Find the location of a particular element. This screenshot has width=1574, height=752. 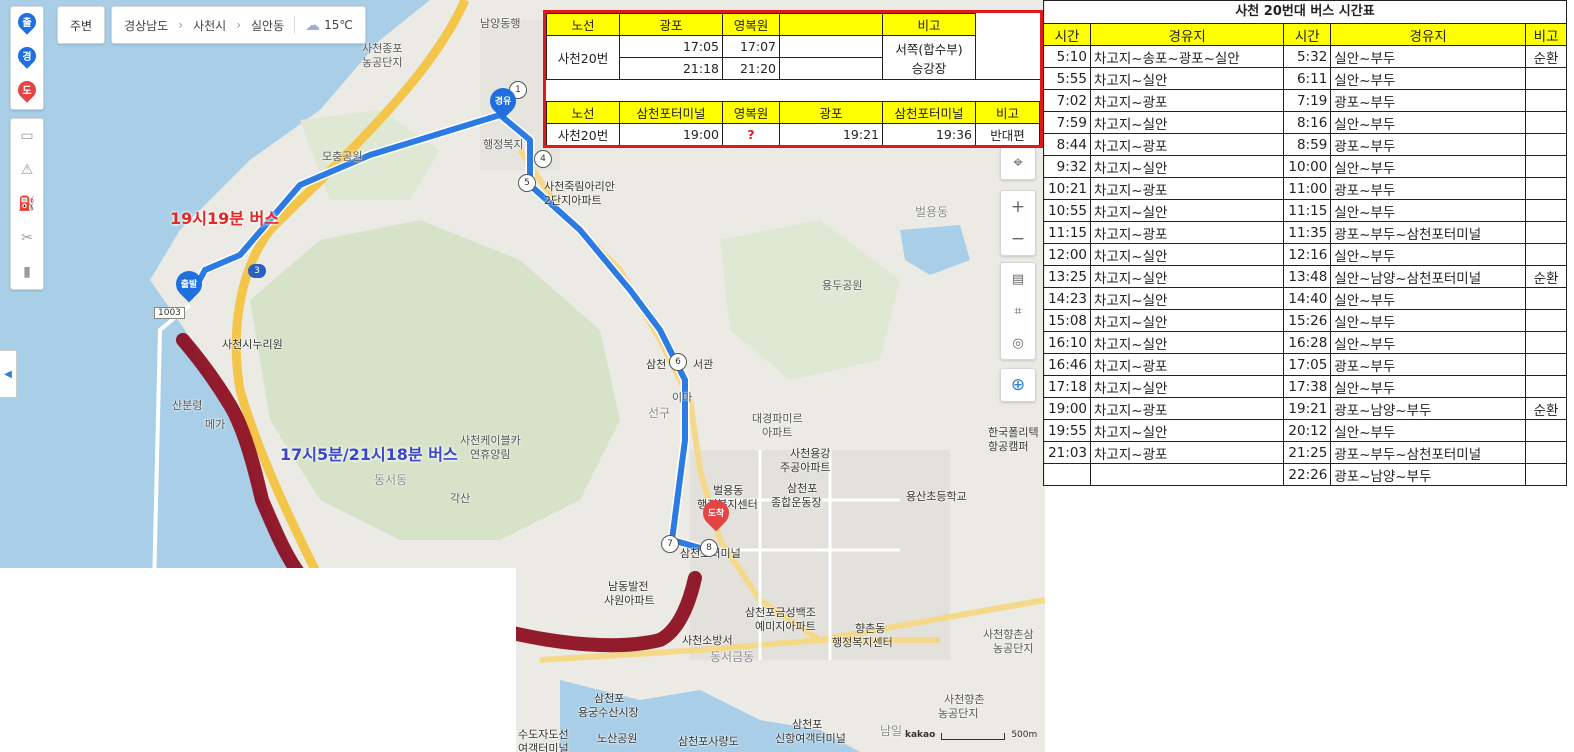

departure-time-cell: 14:23 is located at coordinates (1067, 298).